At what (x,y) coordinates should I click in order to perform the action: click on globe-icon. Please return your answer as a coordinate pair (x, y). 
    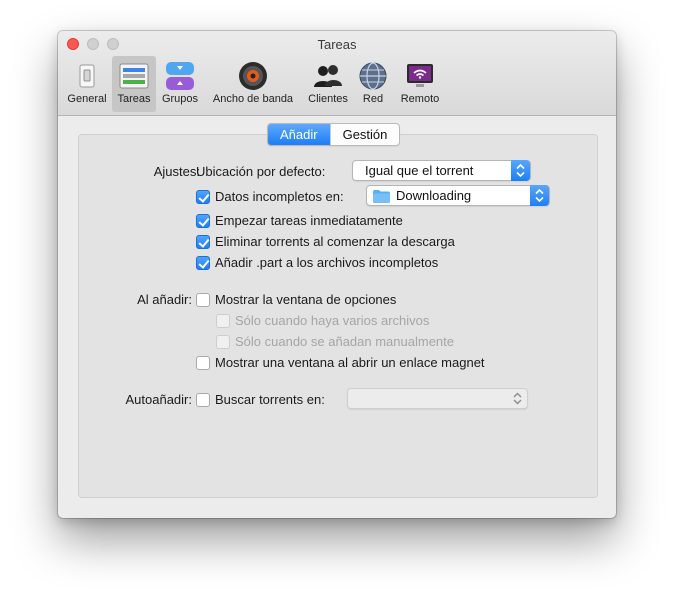
    Looking at the image, I should click on (373, 76).